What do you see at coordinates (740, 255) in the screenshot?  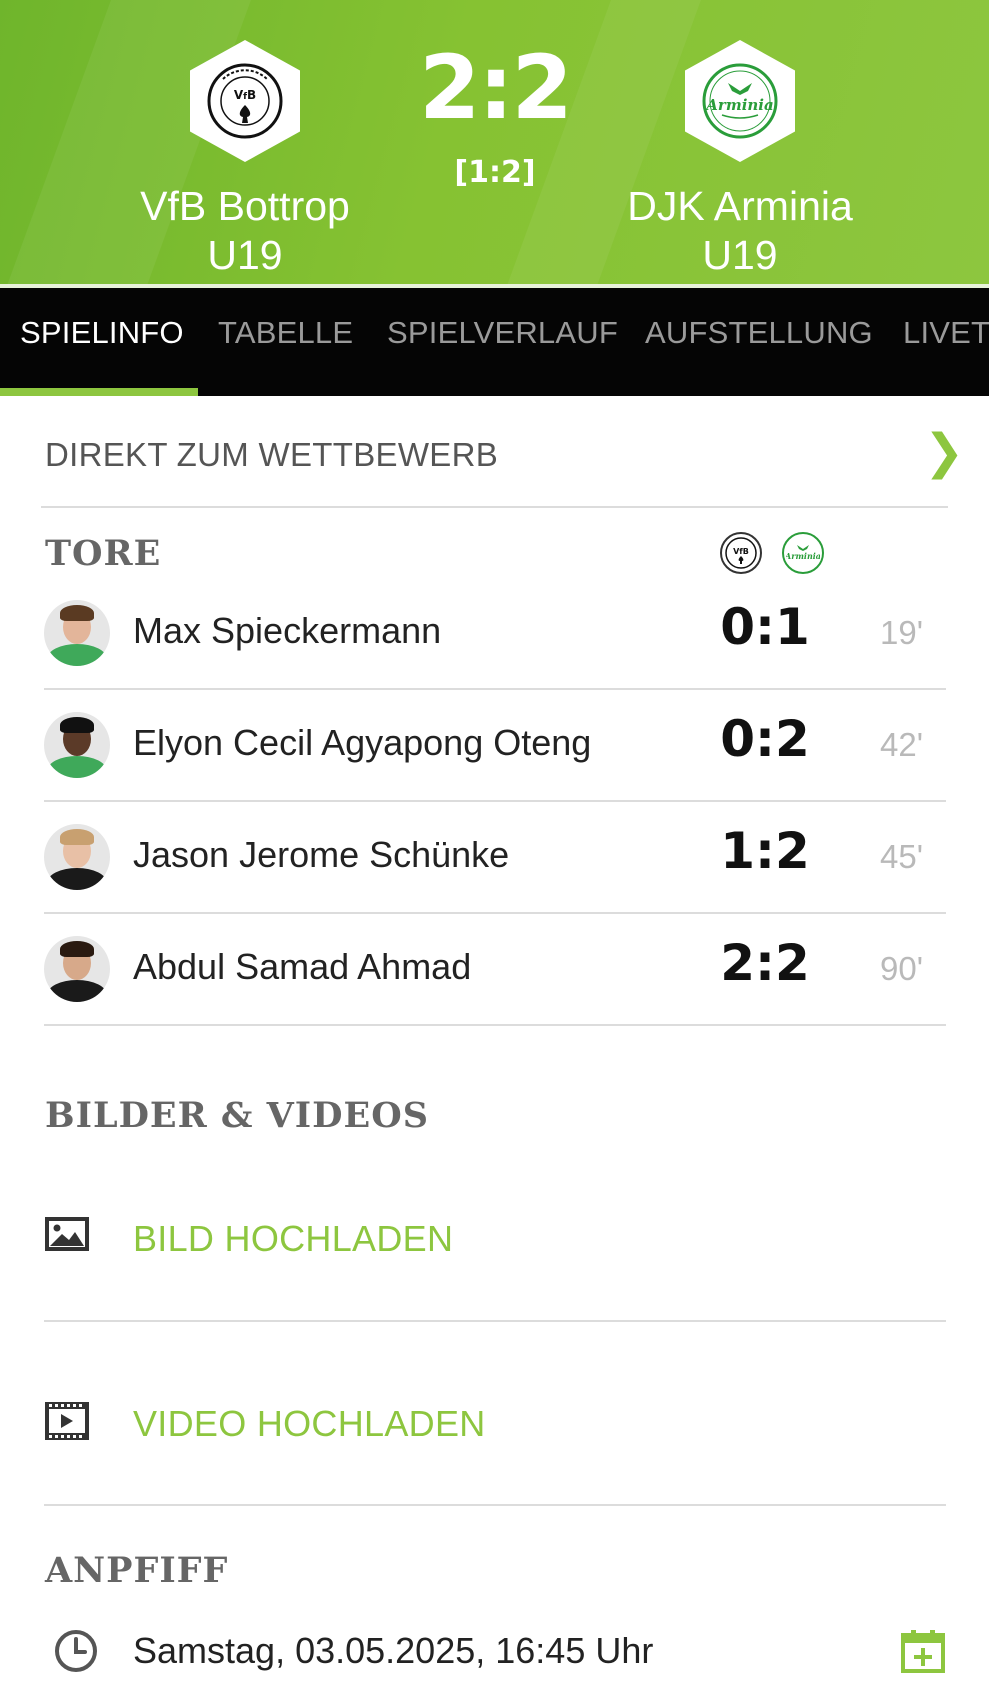 I see `away-team-age-class: U19` at bounding box center [740, 255].